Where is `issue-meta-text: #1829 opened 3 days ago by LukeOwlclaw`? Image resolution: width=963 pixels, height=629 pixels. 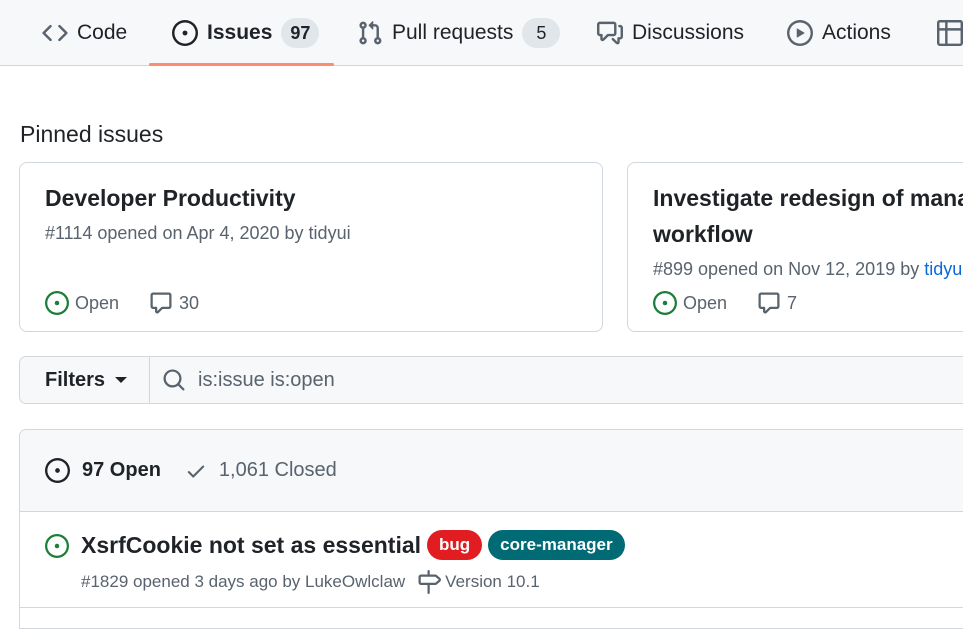
issue-meta-text: #1829 opened 3 days ago by LukeOwlclaw is located at coordinates (243, 581).